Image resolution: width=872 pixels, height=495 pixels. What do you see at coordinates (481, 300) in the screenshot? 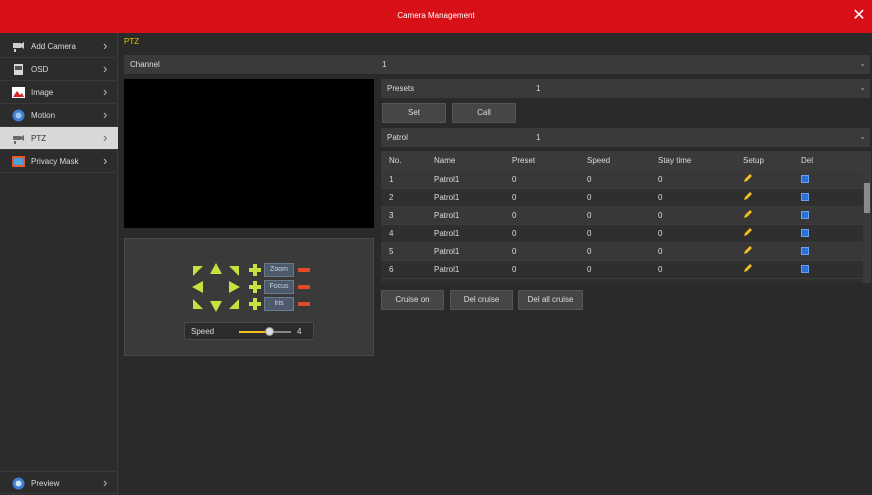
I see `del-cruise-button: Del cruise` at bounding box center [481, 300].